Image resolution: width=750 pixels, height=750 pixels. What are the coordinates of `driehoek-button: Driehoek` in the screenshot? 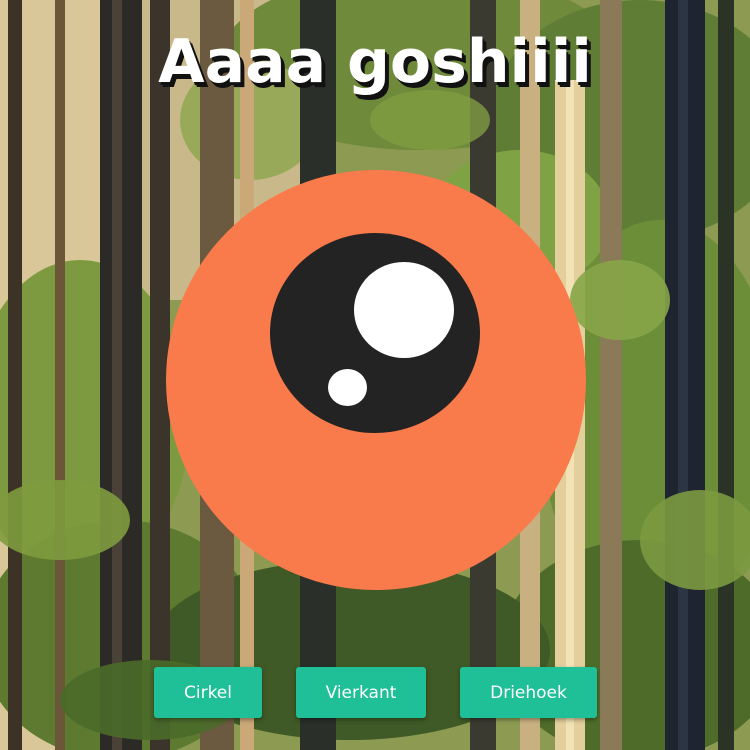 It's located at (528, 692).